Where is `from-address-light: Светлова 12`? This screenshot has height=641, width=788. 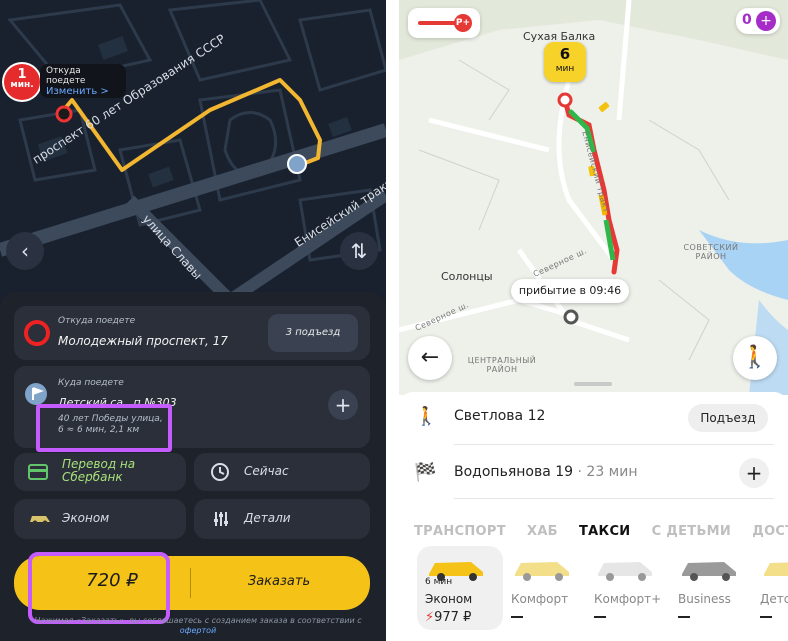 from-address-light: Светлова 12 is located at coordinates (499, 416).